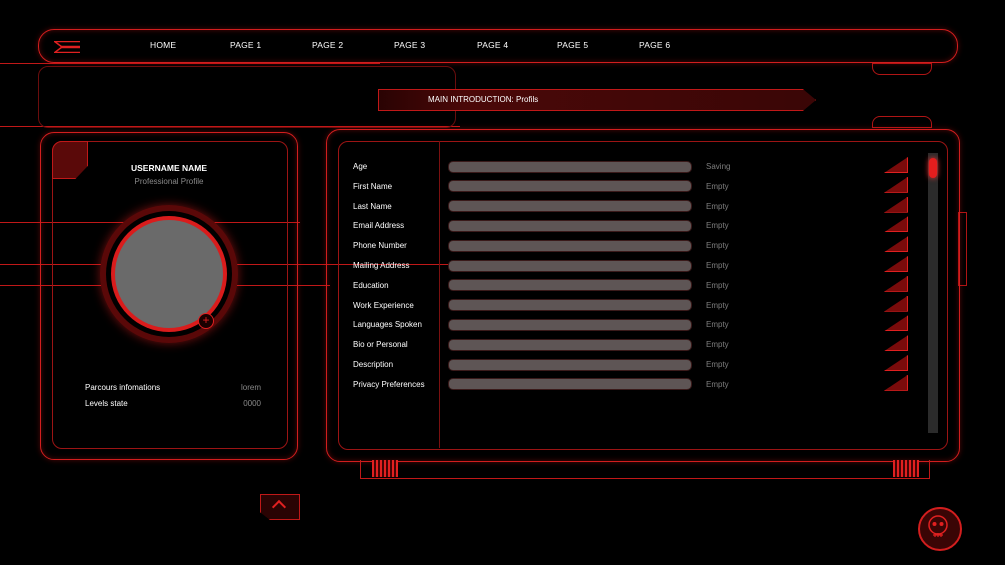 The height and width of the screenshot is (565, 1005). What do you see at coordinates (597, 100) in the screenshot?
I see `intro-banner: MAIN INTRODUCTION: Profils` at bounding box center [597, 100].